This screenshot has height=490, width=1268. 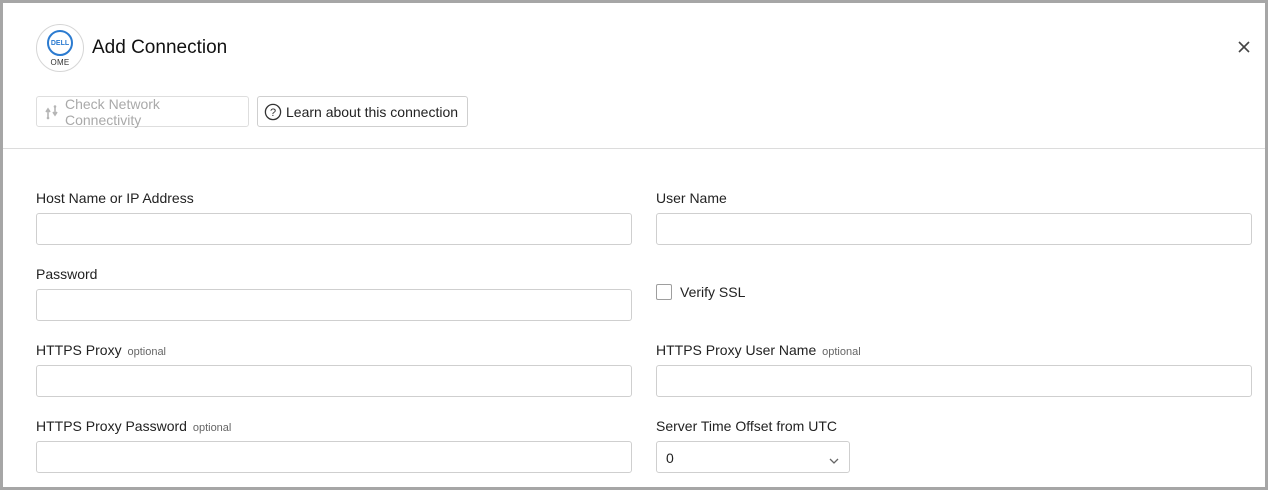 I want to click on learn-about-connection-button: ? Learn about this connection, so click(x=362, y=111).